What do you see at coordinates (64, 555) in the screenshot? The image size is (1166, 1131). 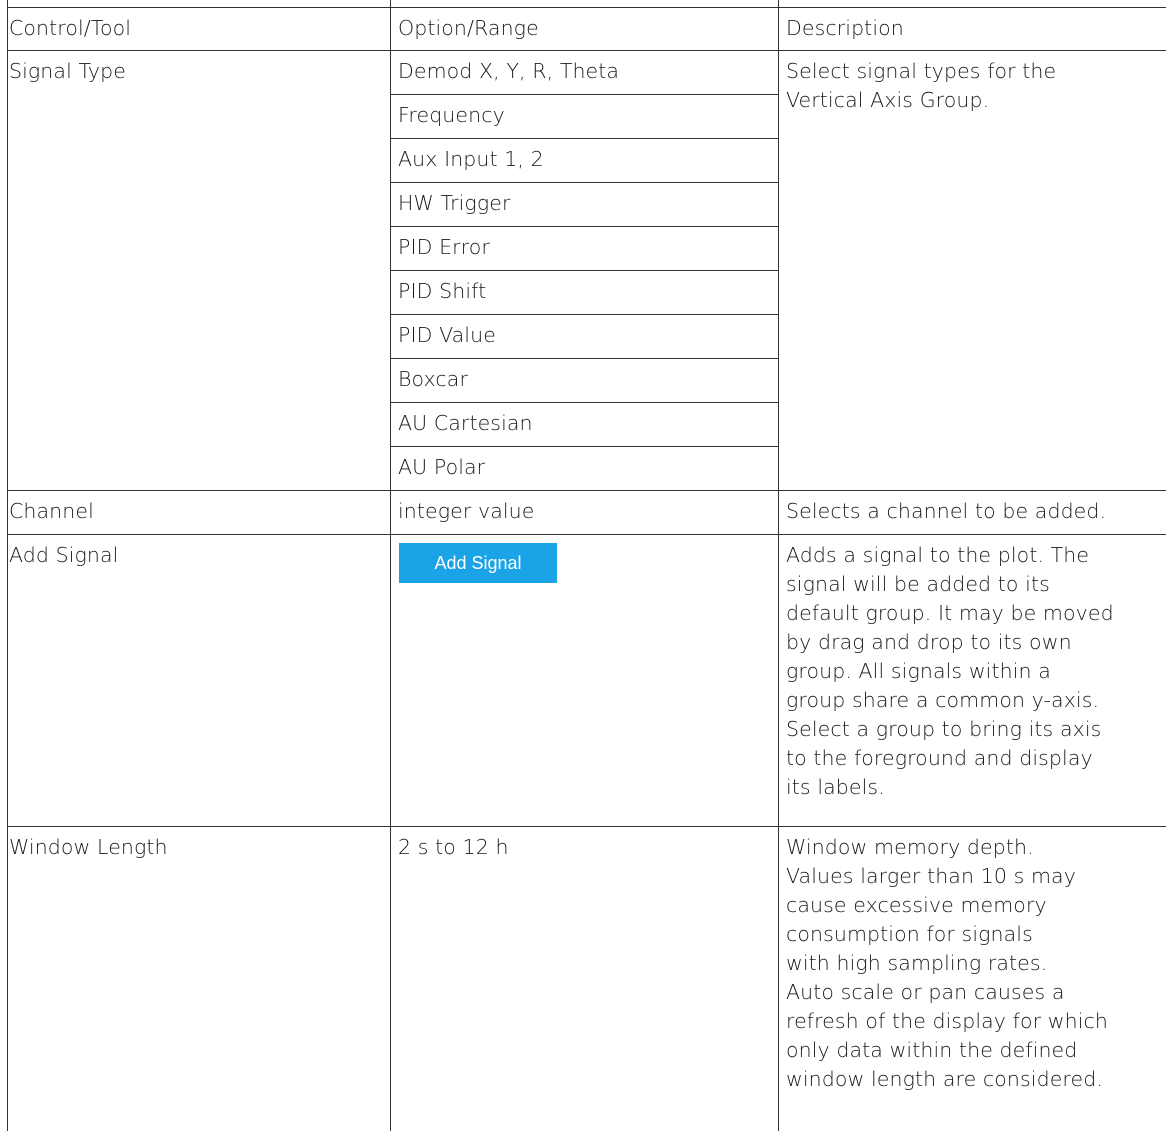 I see `add-signal-label: Add Signal` at bounding box center [64, 555].